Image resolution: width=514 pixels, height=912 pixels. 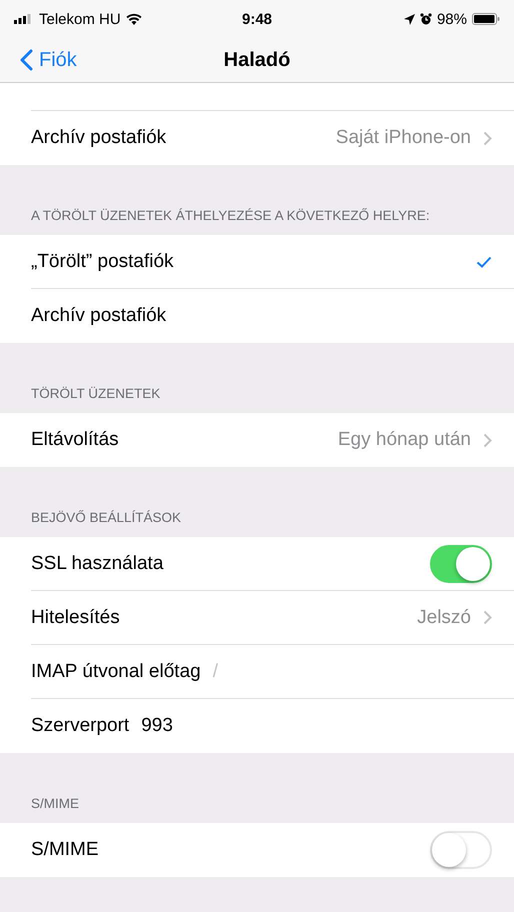 I want to click on row-label: S/MIME, so click(x=65, y=850).